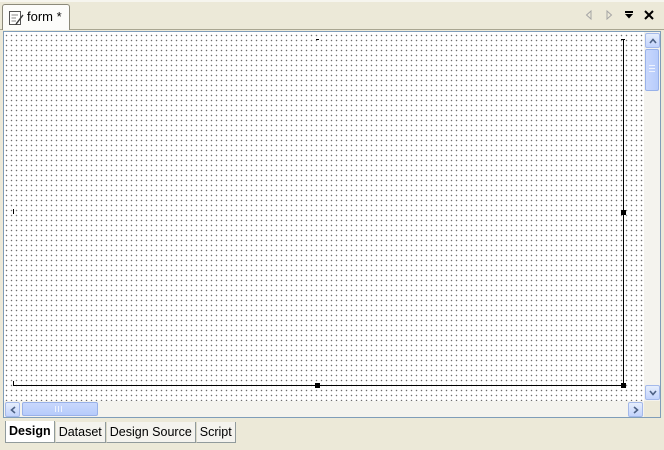  Describe the element at coordinates (332, 1) in the screenshot. I see `tab-strip-highlight` at that location.